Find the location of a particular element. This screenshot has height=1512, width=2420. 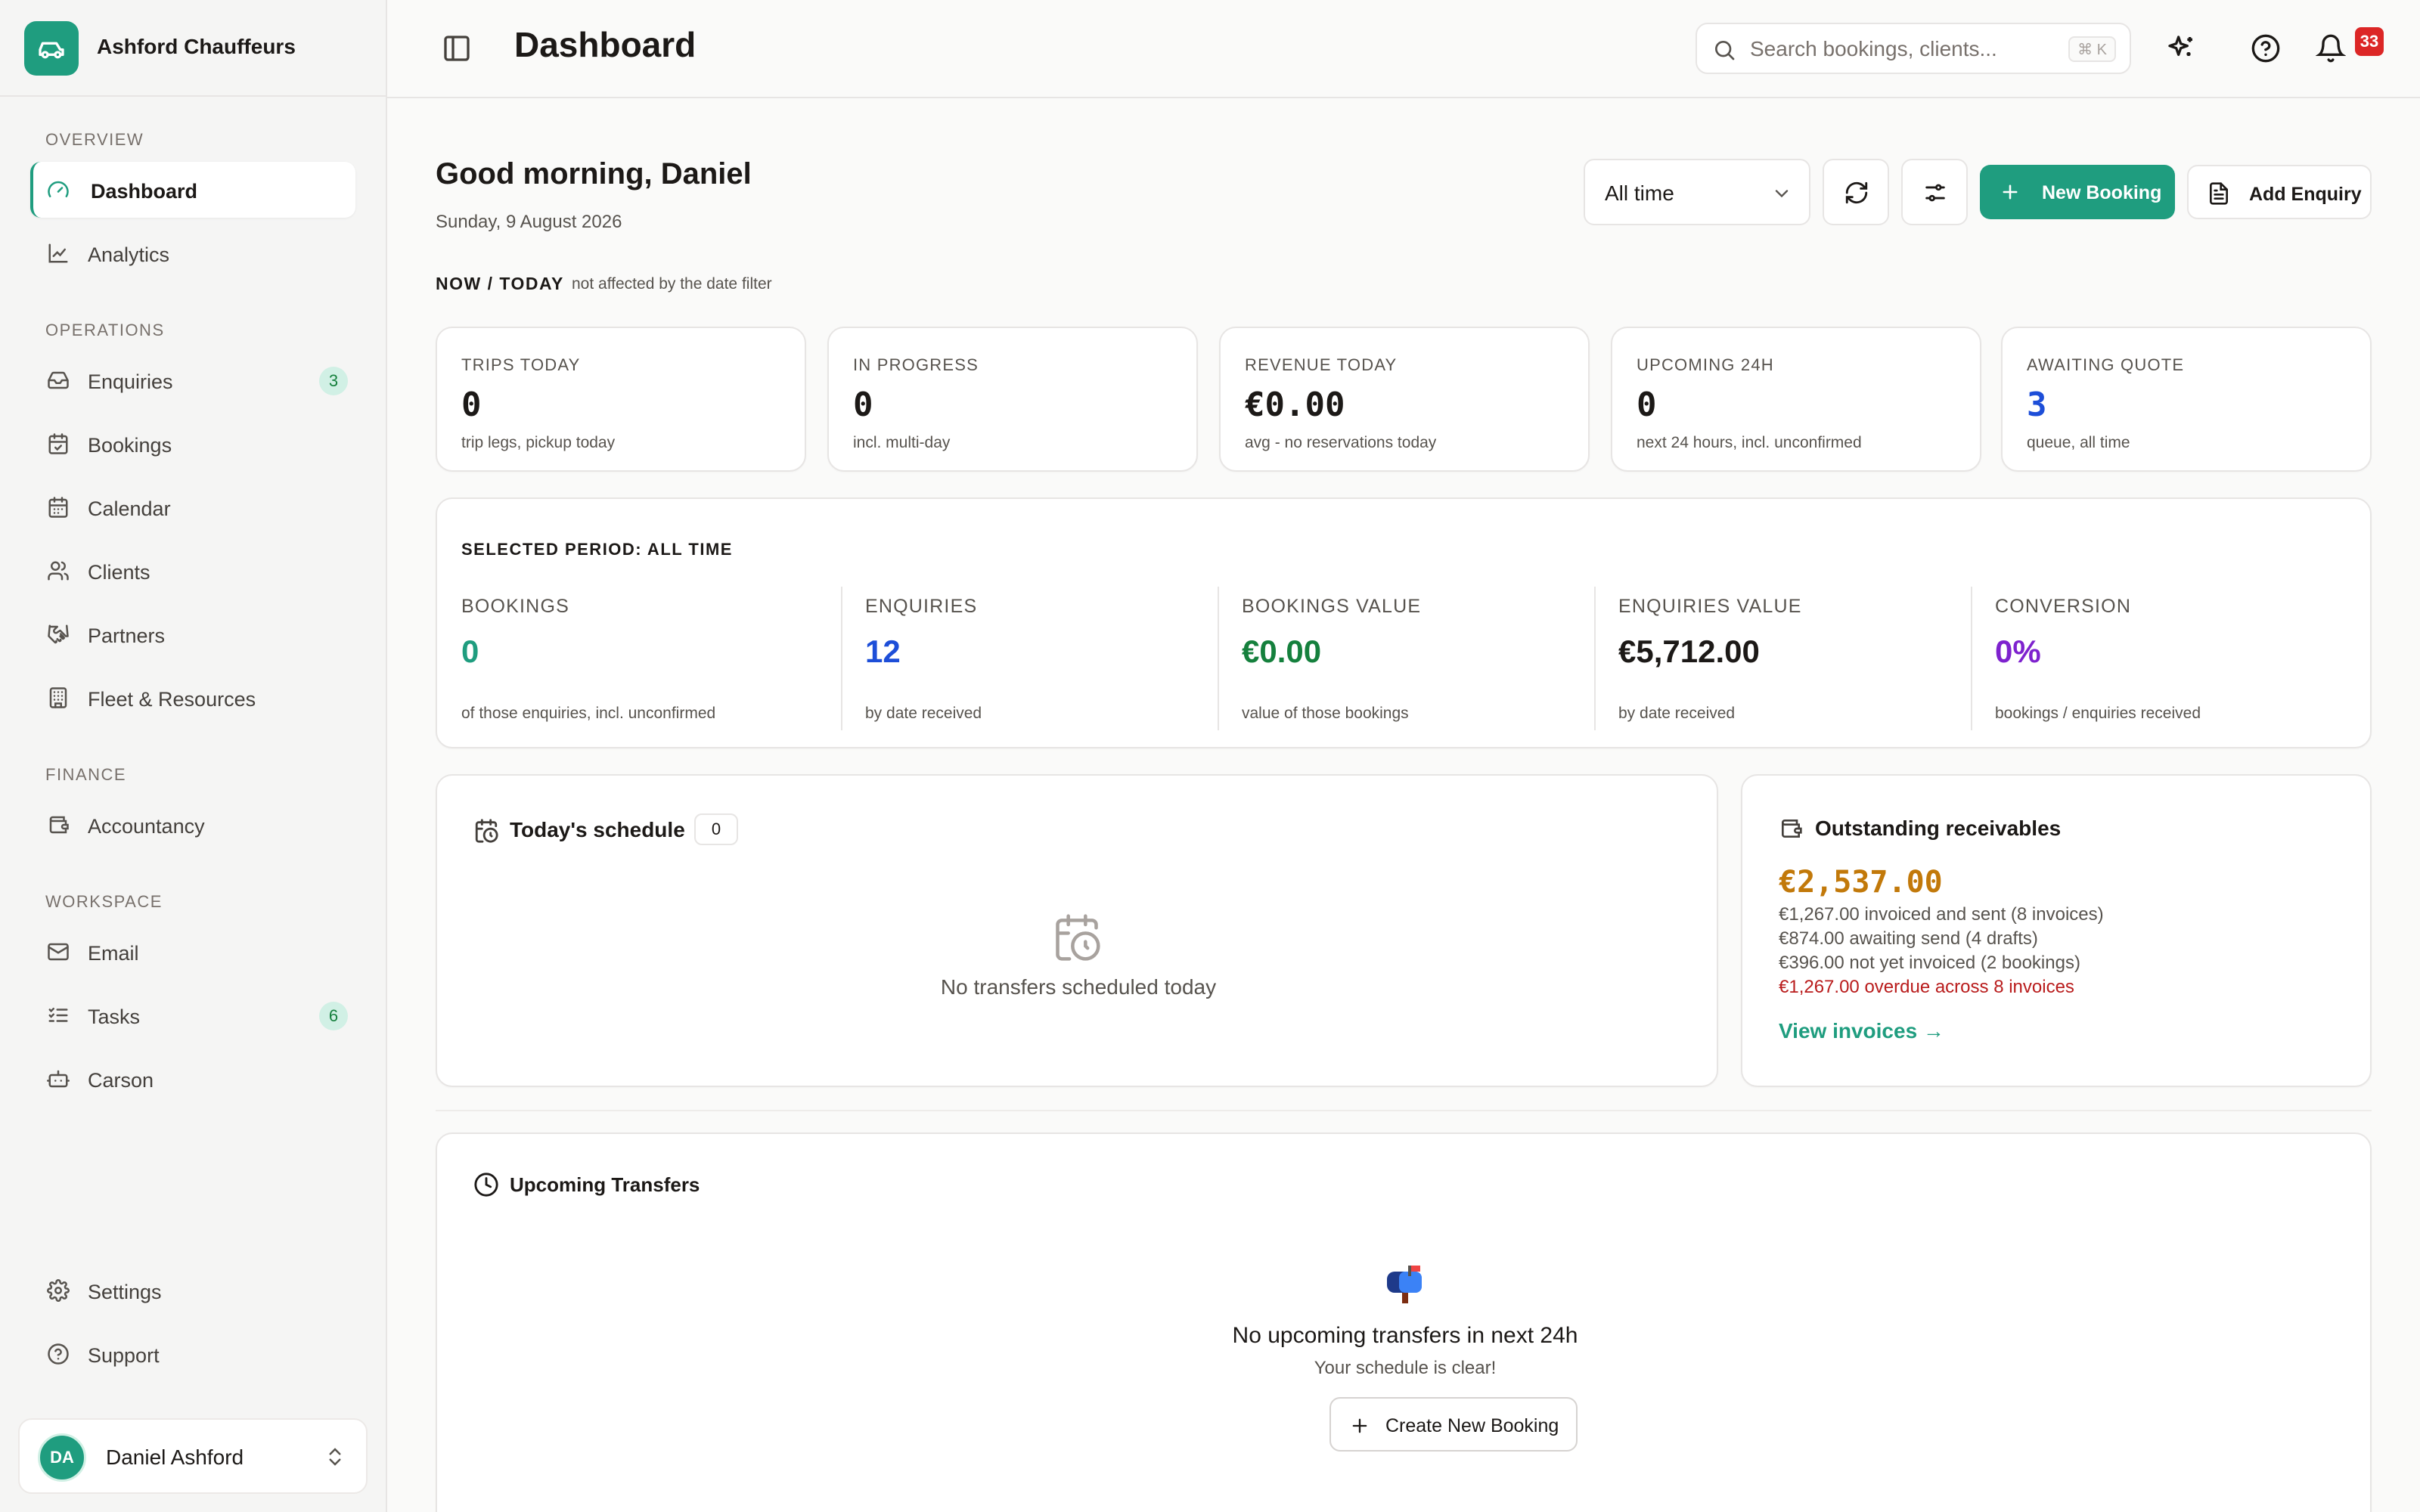

sidebar-item-dashboard: Dashboard is located at coordinates (192, 190).